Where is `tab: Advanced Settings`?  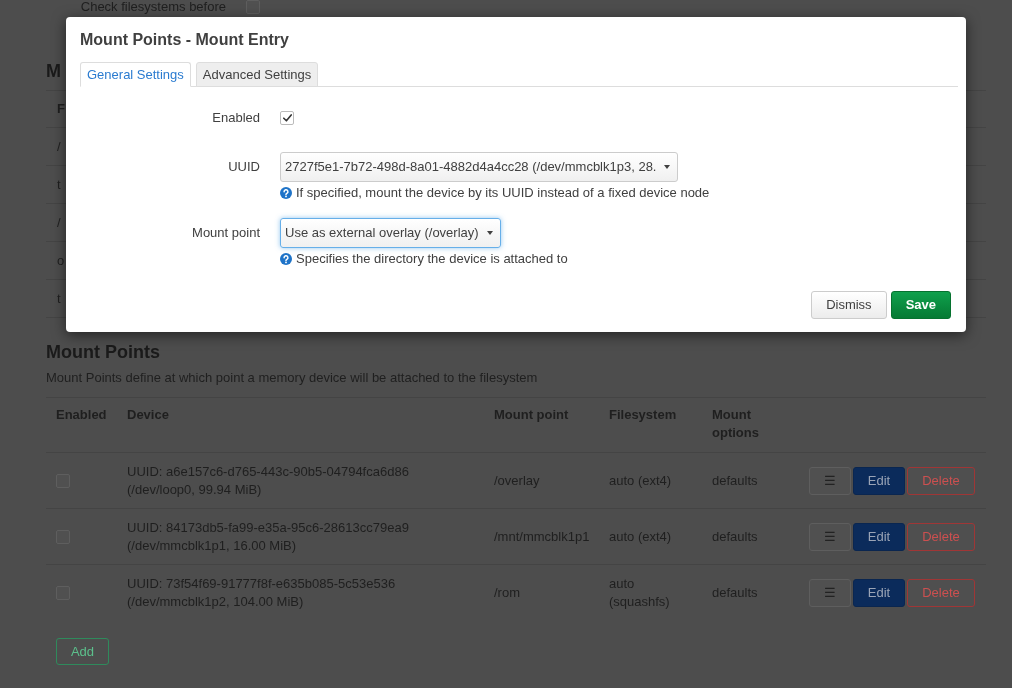
tab: Advanced Settings is located at coordinates (257, 74).